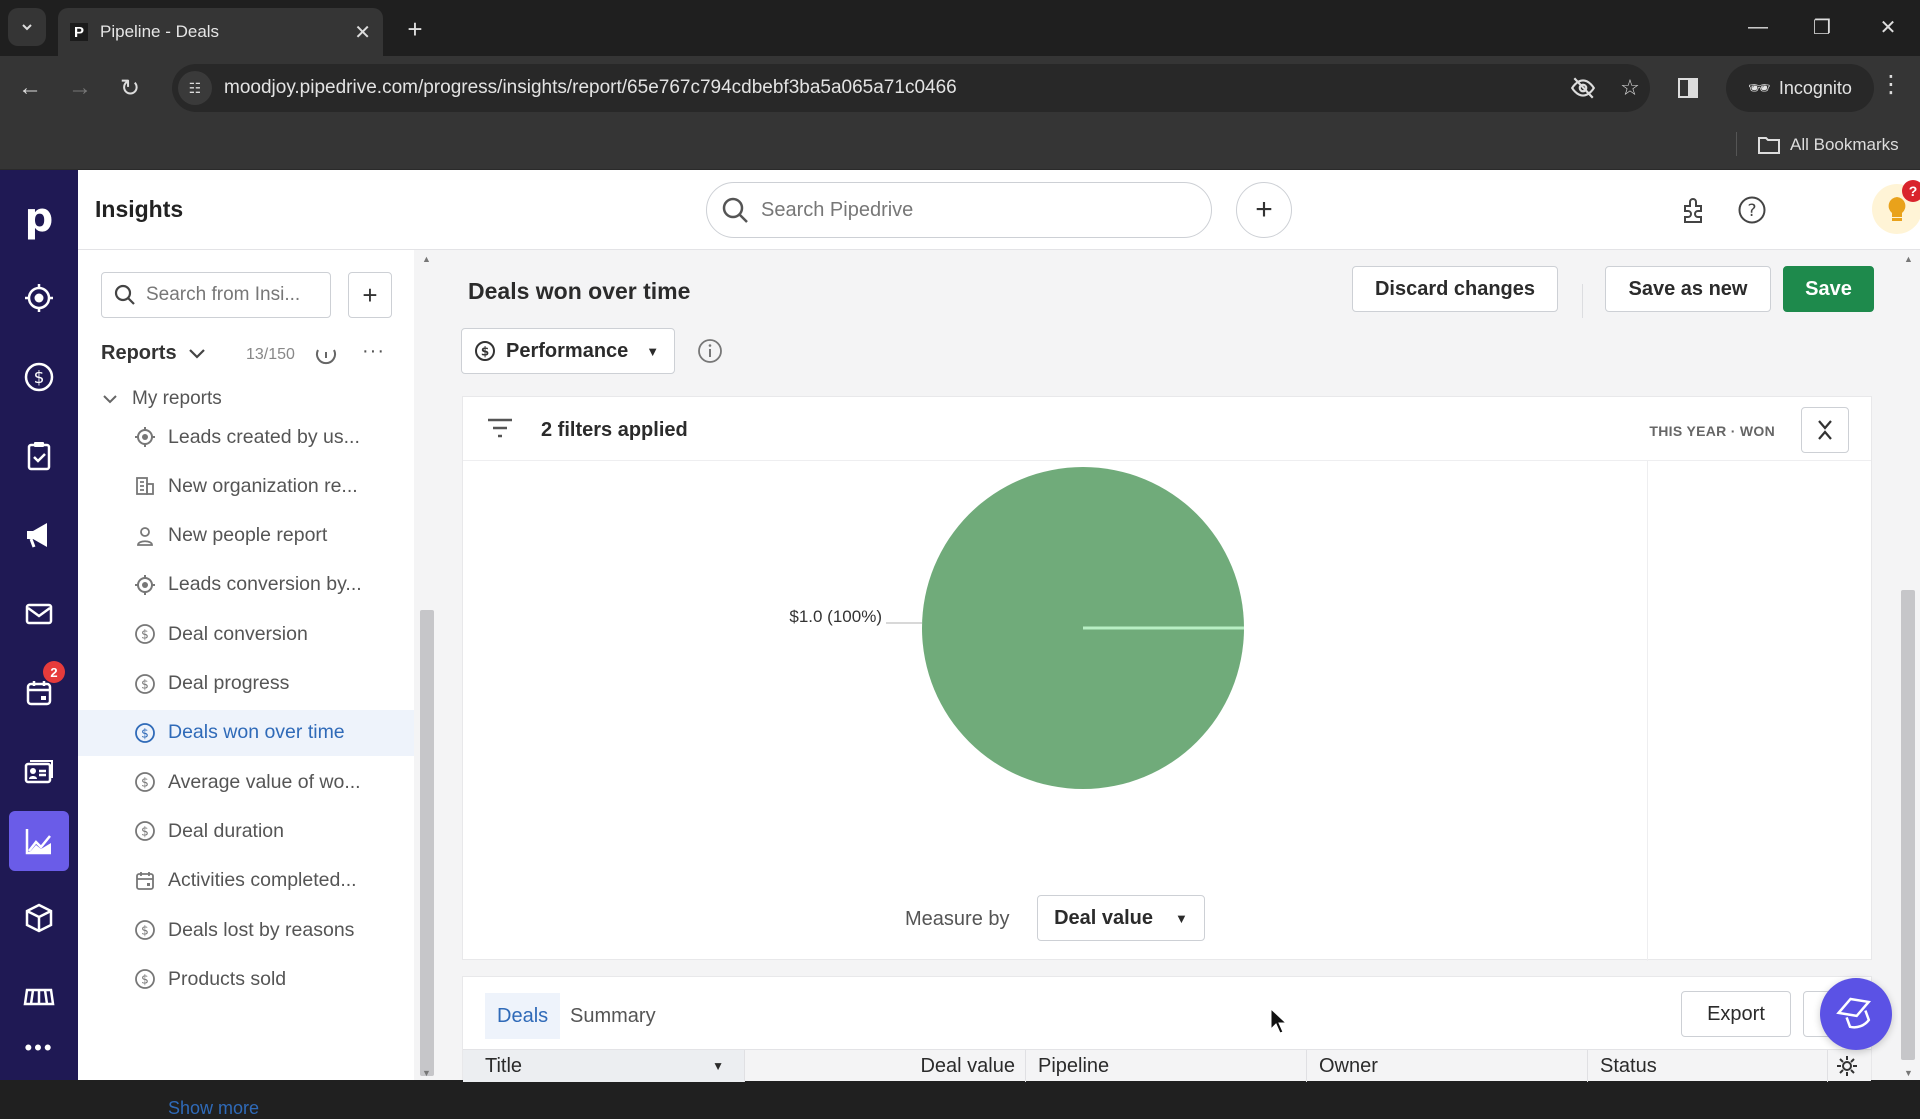 The image size is (1920, 1119). Describe the element at coordinates (1630, 88) in the screenshot. I see `bookmark-star-icon: ☆` at that location.